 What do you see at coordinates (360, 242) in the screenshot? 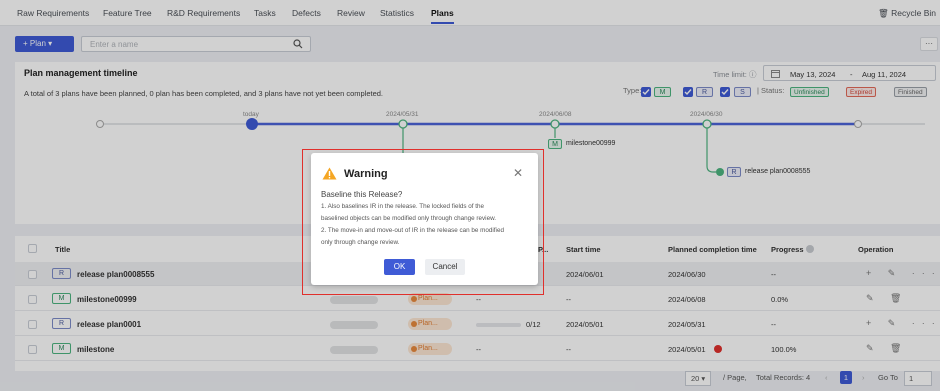
I see `dialog-line: only through change review.` at bounding box center [360, 242].